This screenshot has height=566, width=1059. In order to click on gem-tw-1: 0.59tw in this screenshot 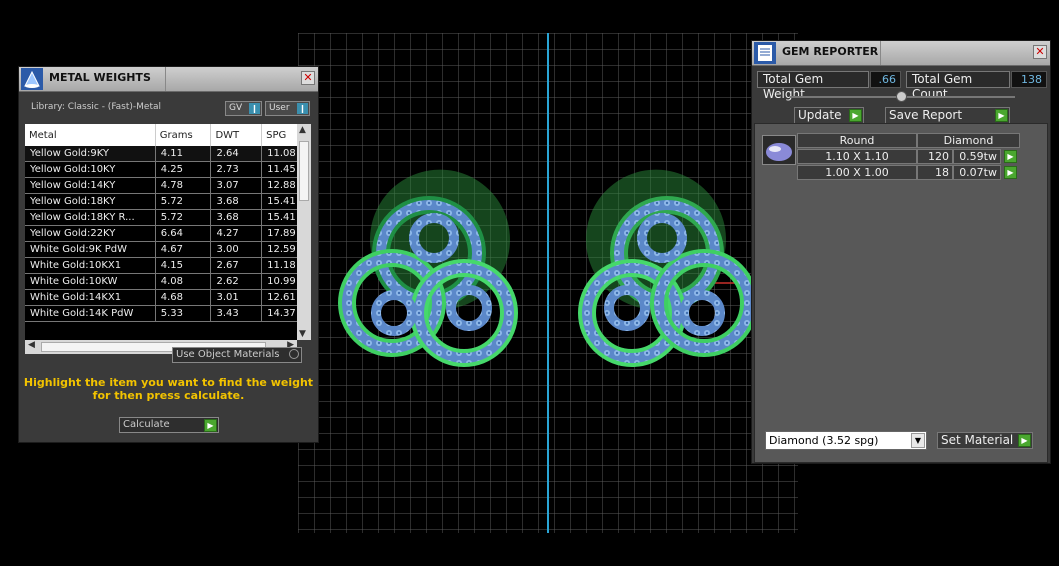, I will do `click(977, 156)`.